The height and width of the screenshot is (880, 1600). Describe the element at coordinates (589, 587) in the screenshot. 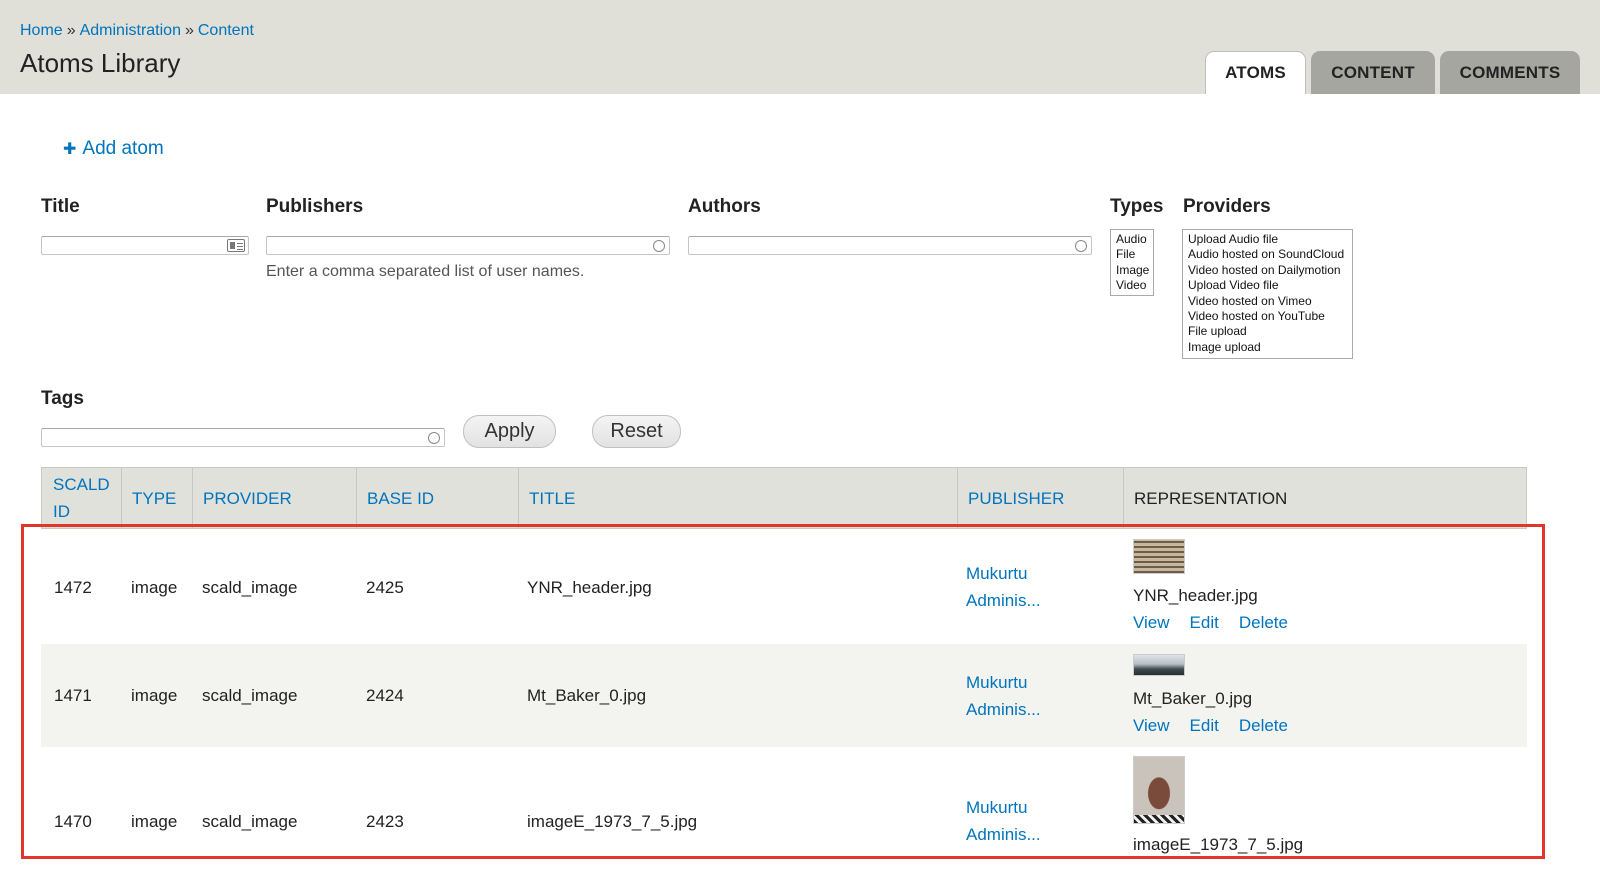

I see `cell-title: YNR_header.jpg` at that location.